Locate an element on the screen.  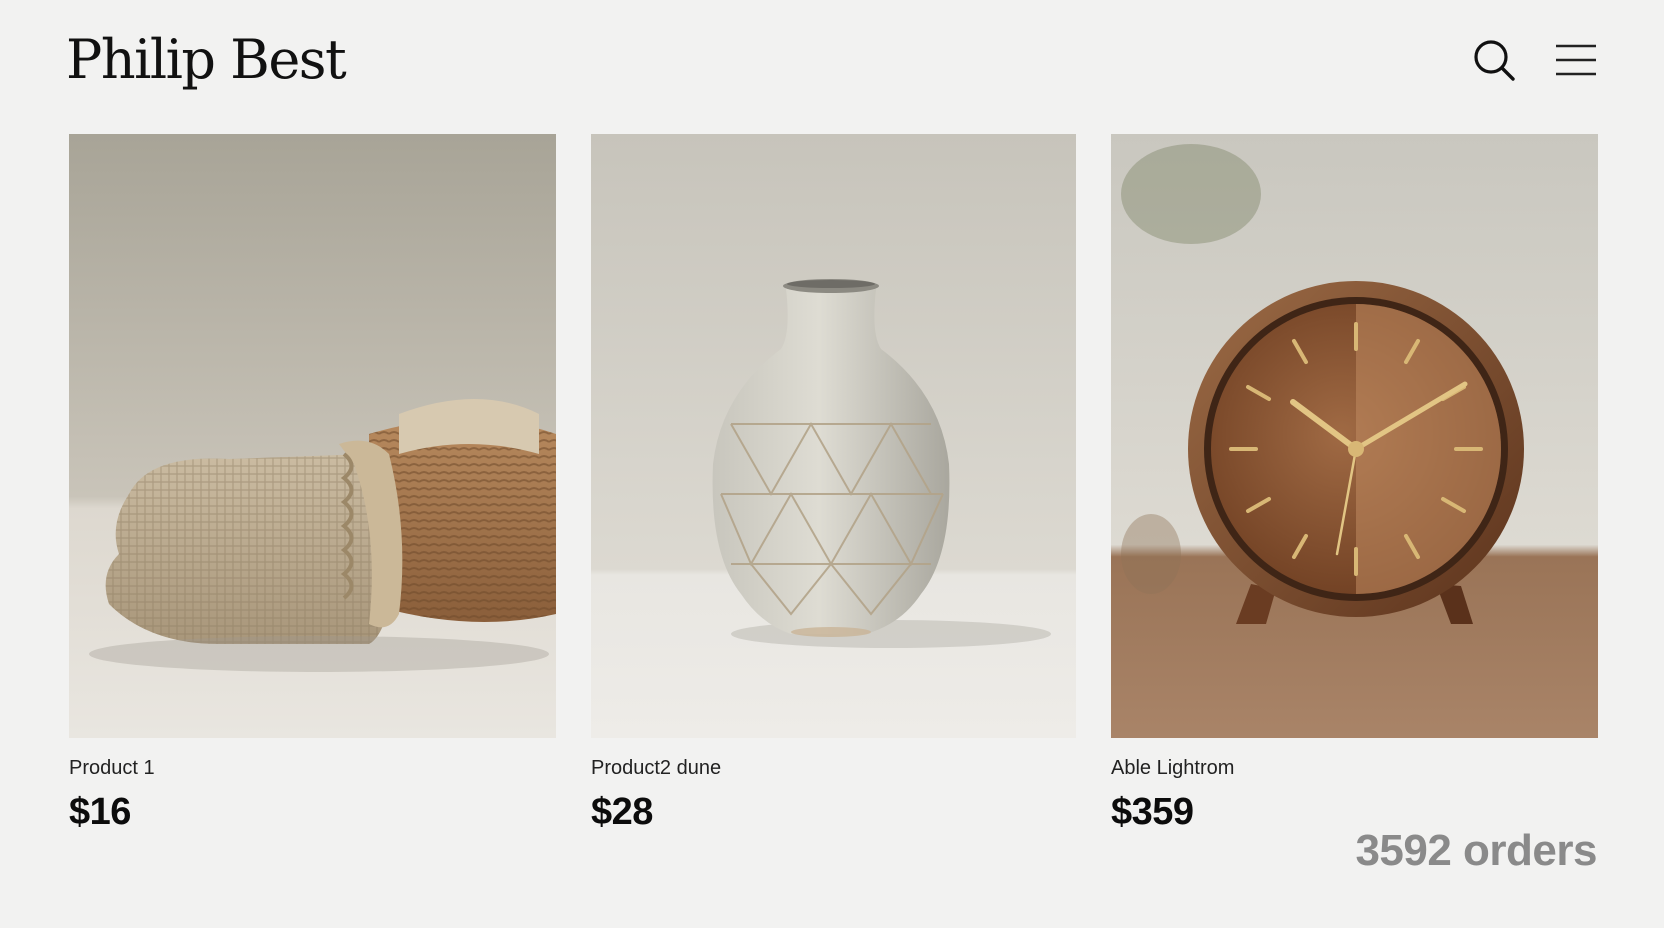
product-name: Product2 dune is located at coordinates (833, 768).